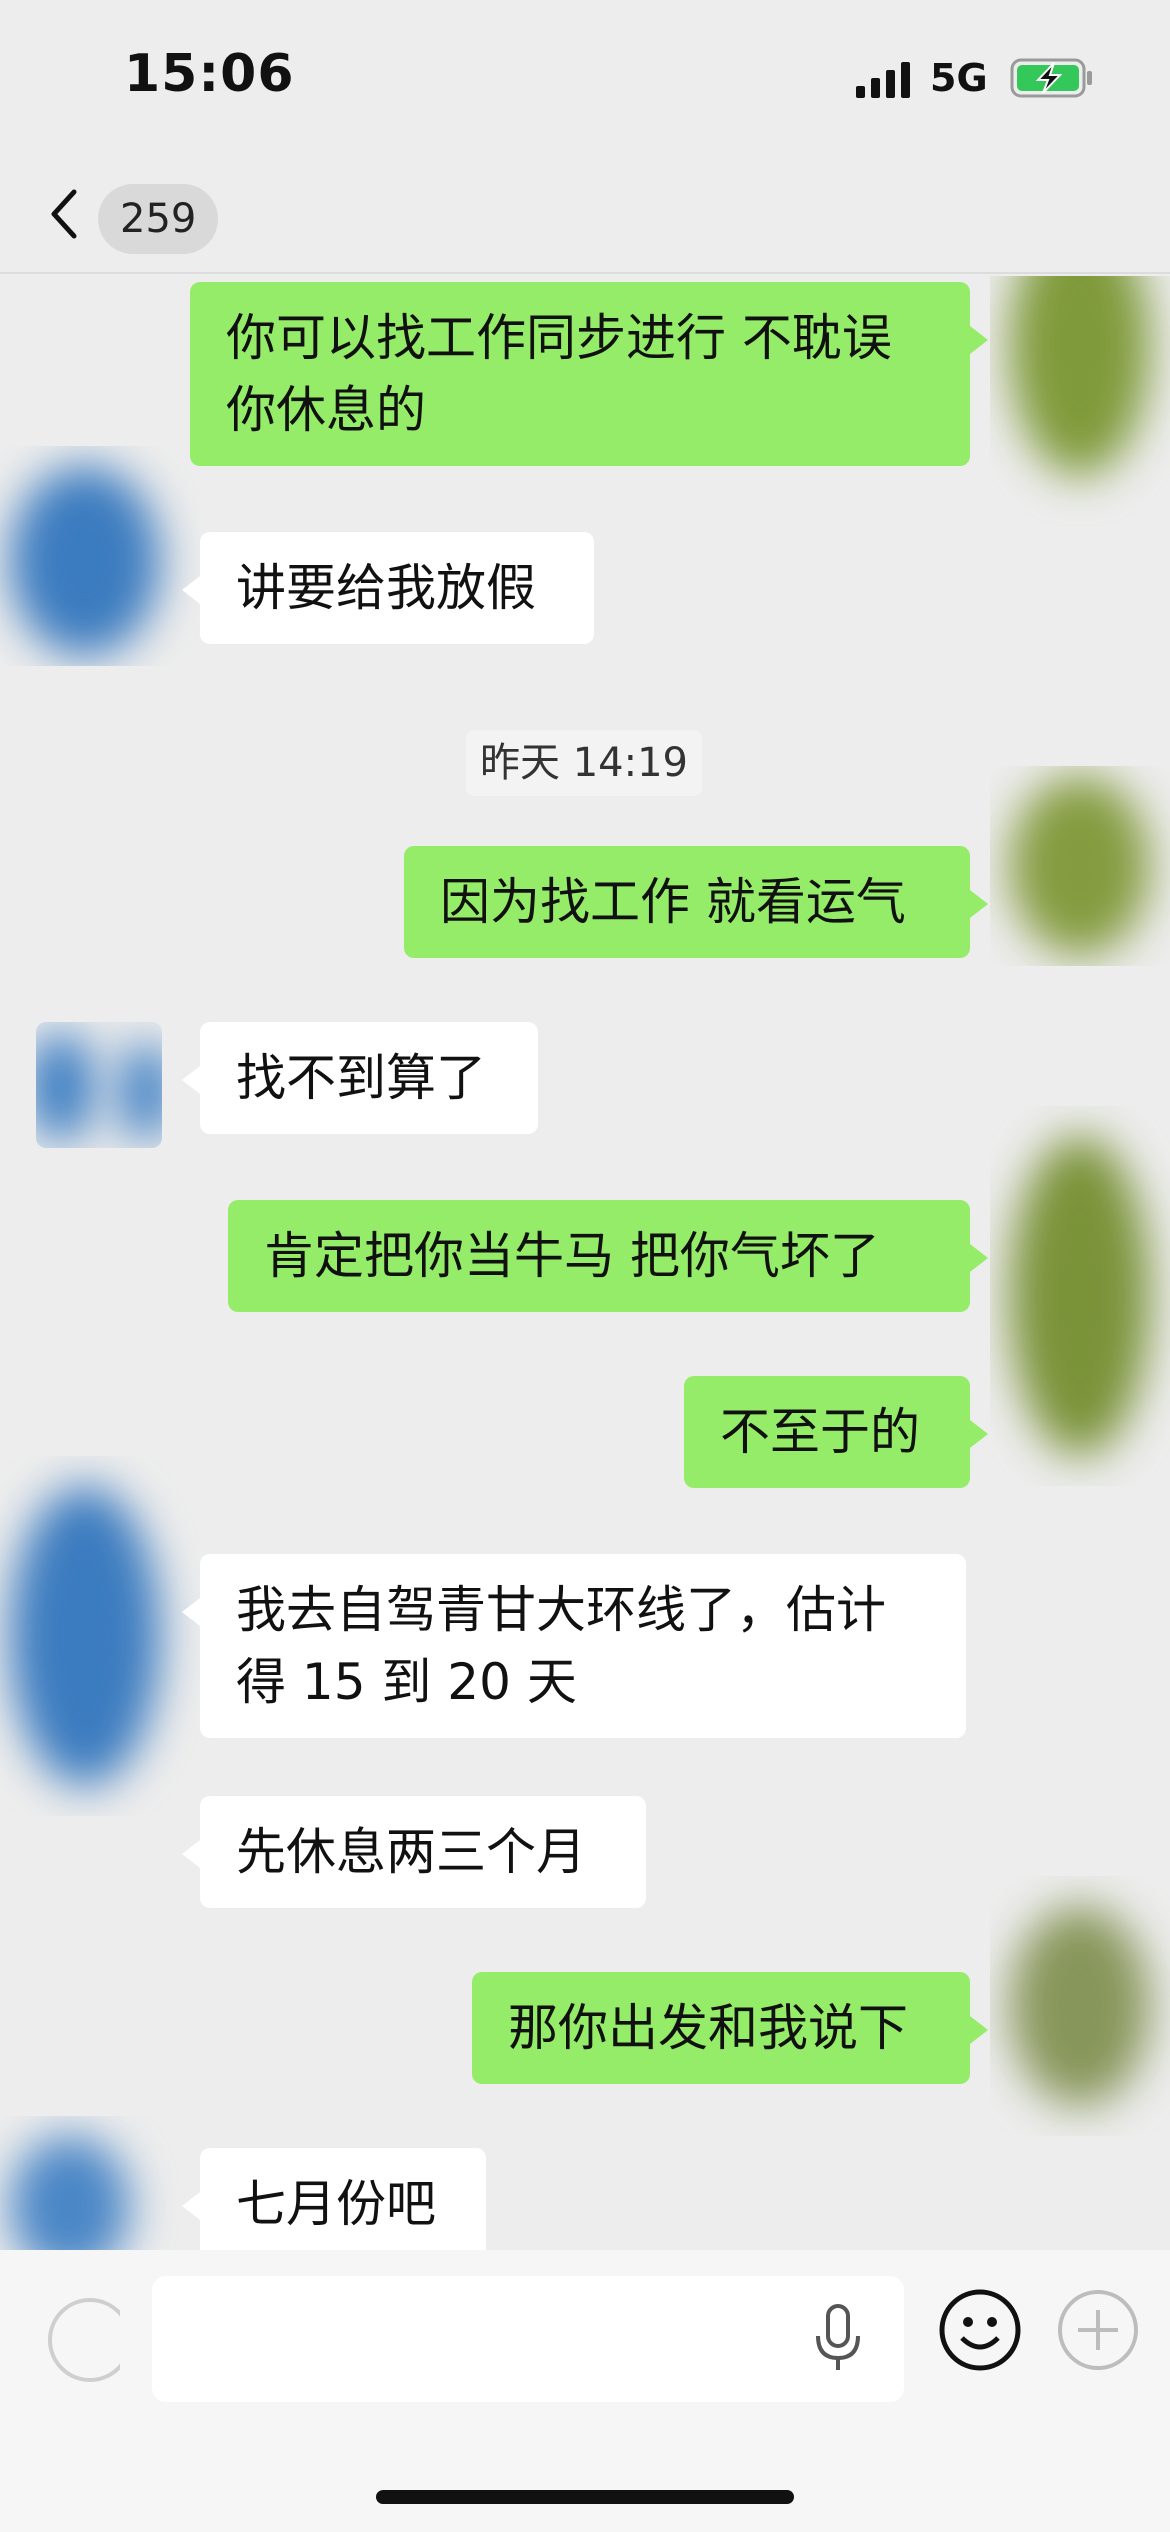 The image size is (1170, 2532). Describe the element at coordinates (673, 902) in the screenshot. I see `message-text: 因为找工作 就看运气` at that location.